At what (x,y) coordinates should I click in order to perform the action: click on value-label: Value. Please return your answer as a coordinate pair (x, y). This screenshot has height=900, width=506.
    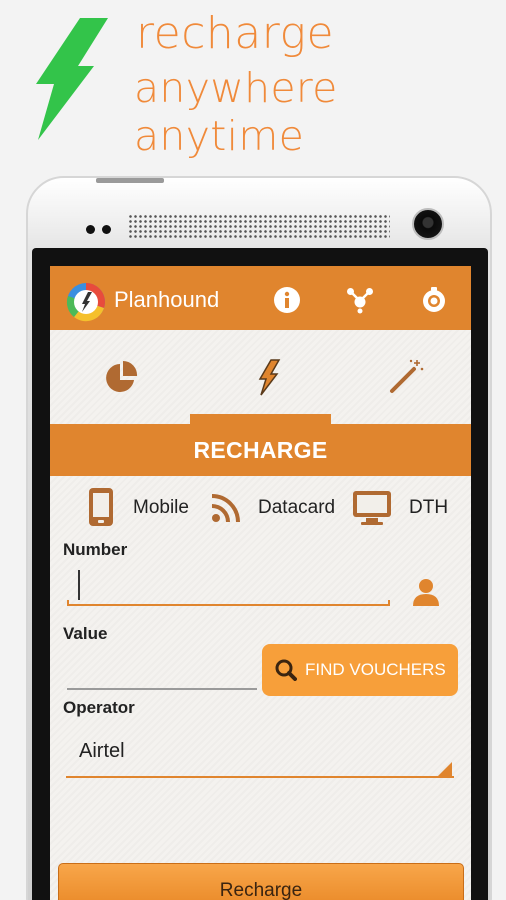
    Looking at the image, I should click on (85, 633).